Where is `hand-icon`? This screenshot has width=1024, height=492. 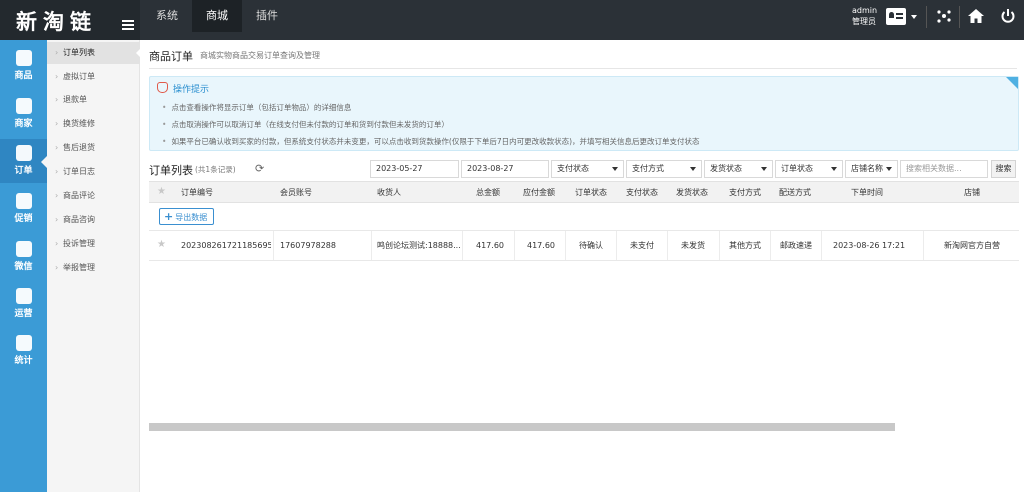 hand-icon is located at coordinates (162, 87).